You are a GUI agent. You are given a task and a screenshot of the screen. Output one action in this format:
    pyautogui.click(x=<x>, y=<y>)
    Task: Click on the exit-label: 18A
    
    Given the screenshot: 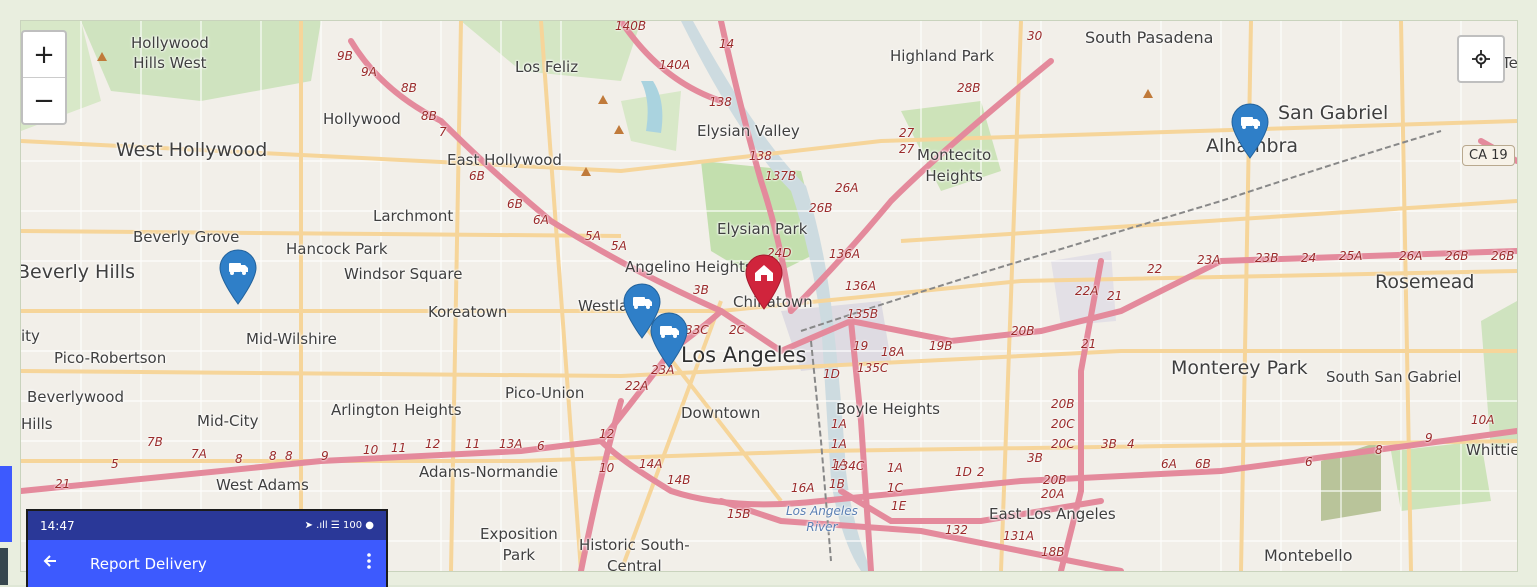 What is the action you would take?
    pyautogui.click(x=893, y=352)
    